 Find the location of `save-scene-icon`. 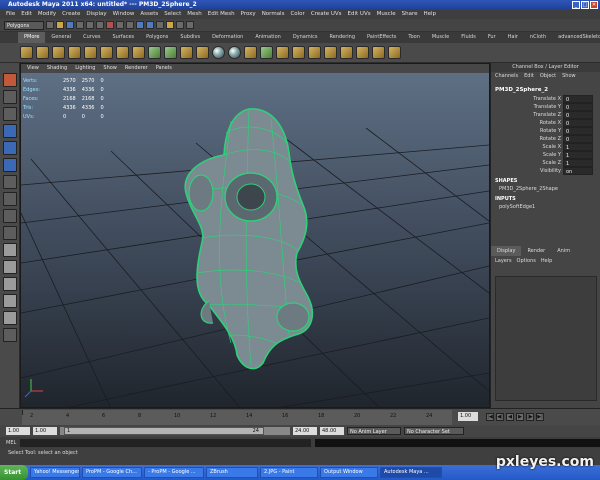

save-scene-icon is located at coordinates (70, 25).